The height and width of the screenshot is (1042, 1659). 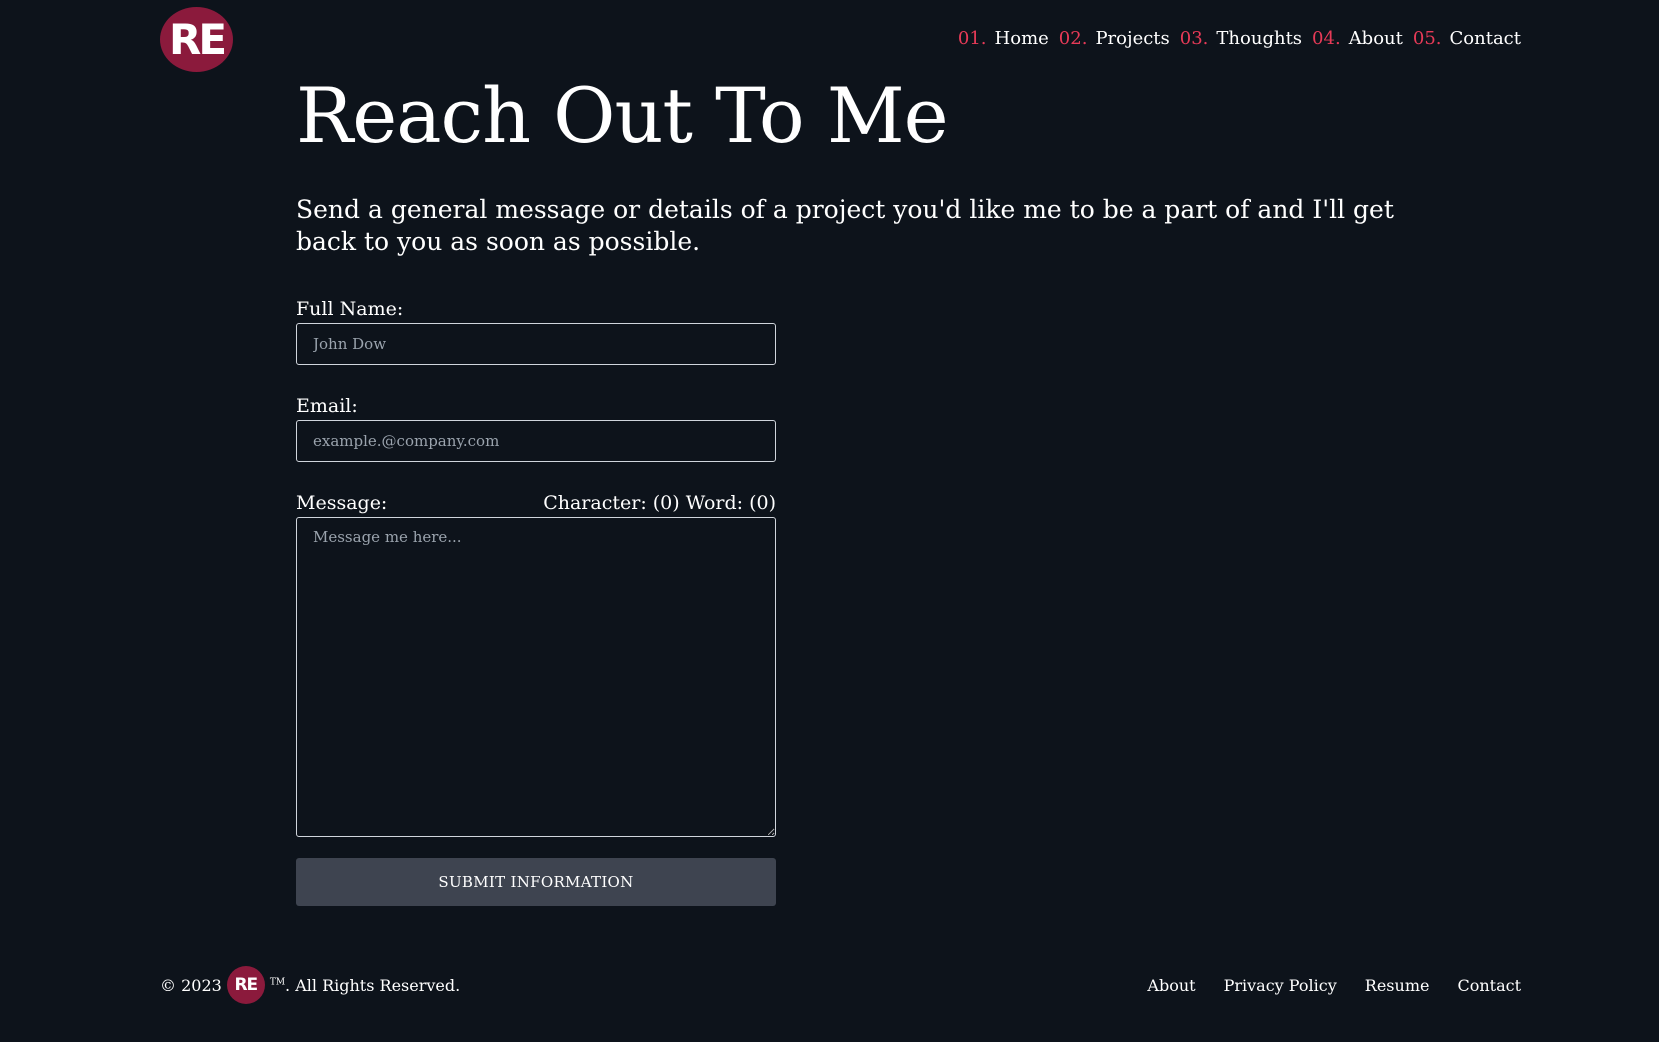 What do you see at coordinates (373, 985) in the screenshot?
I see `copyright-suffix: . All Rights Reserved.` at bounding box center [373, 985].